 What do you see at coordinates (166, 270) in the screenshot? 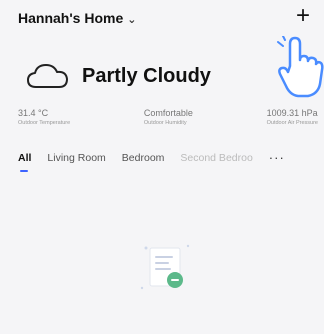
I see `empty-state-illustration` at bounding box center [166, 270].